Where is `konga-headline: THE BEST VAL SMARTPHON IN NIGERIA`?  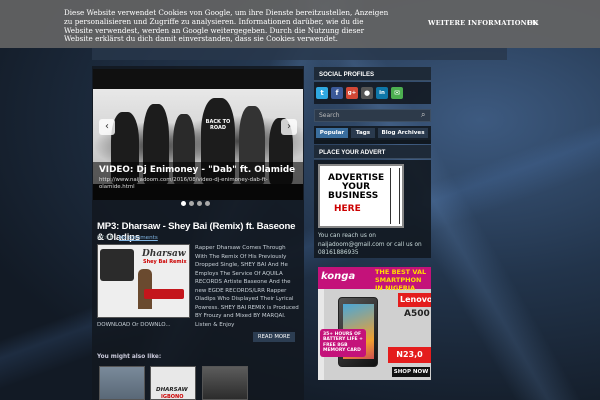 konga-headline: THE BEST VAL SMARTPHON IN NIGERIA is located at coordinates (401, 280).